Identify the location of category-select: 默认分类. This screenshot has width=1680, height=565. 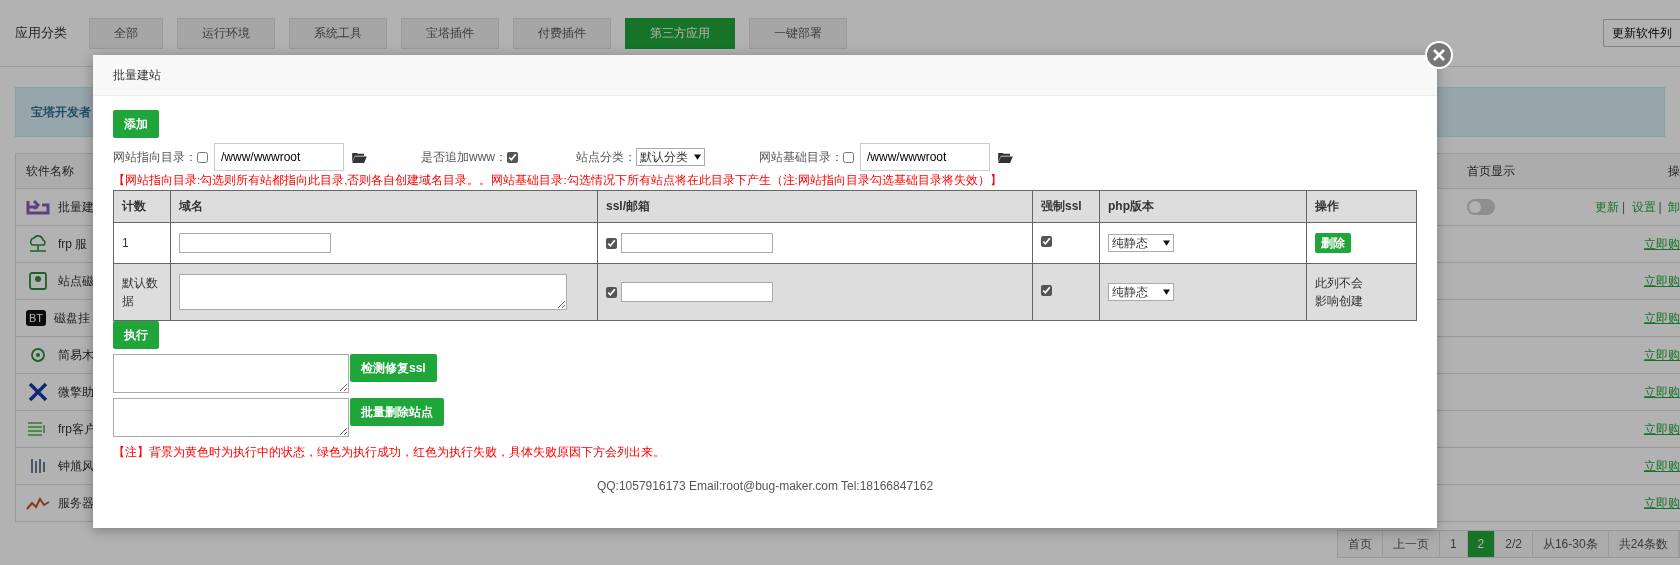
(670, 157).